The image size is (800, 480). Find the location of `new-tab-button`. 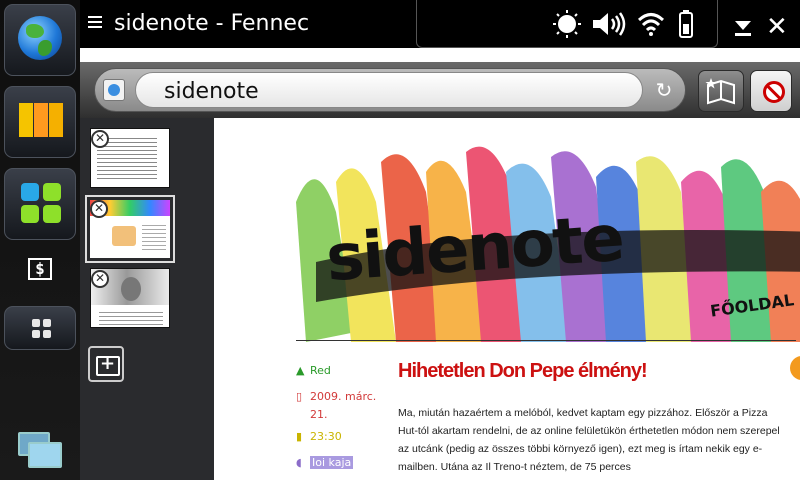

new-tab-button is located at coordinates (106, 364).